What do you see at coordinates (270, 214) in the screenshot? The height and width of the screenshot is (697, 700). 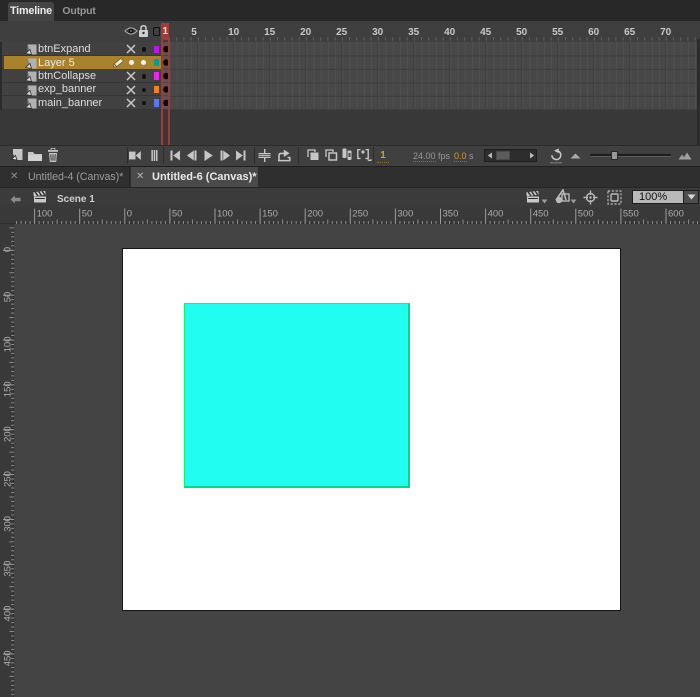 I see `svg-text: 150` at bounding box center [270, 214].